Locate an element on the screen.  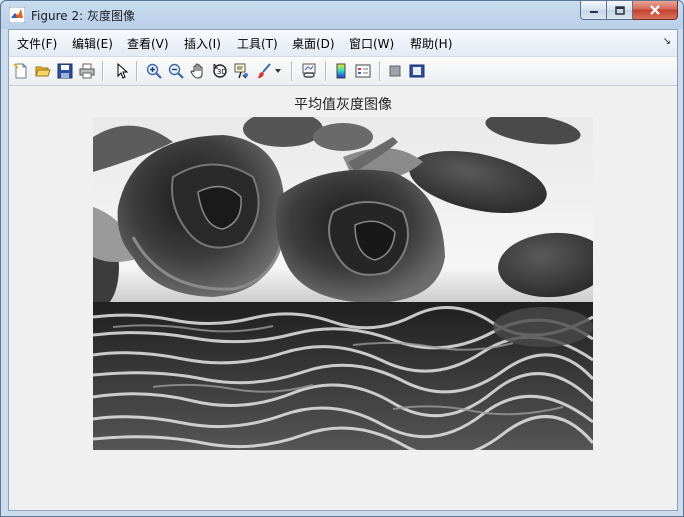
brush-button is located at coordinates (264, 71).